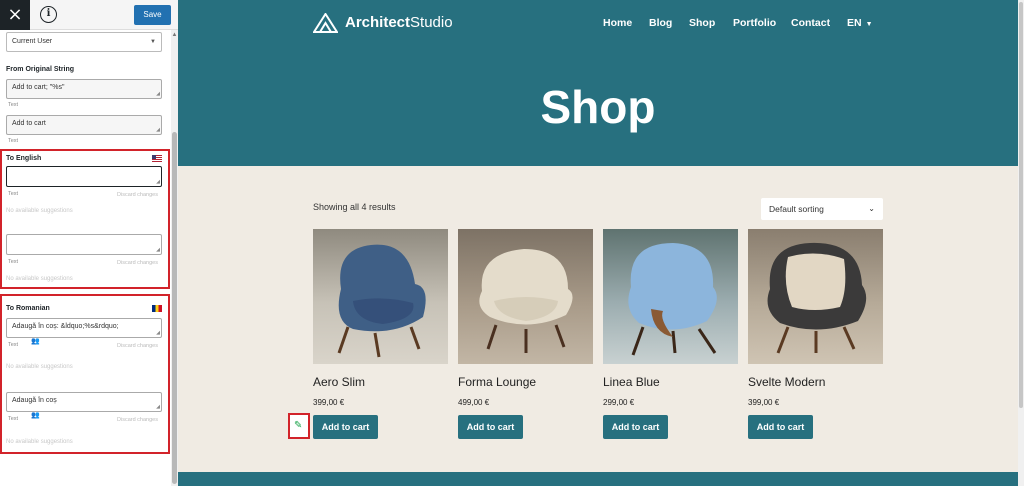 This screenshot has width=1024, height=486. I want to click on view-as-value: Current User, so click(32, 41).